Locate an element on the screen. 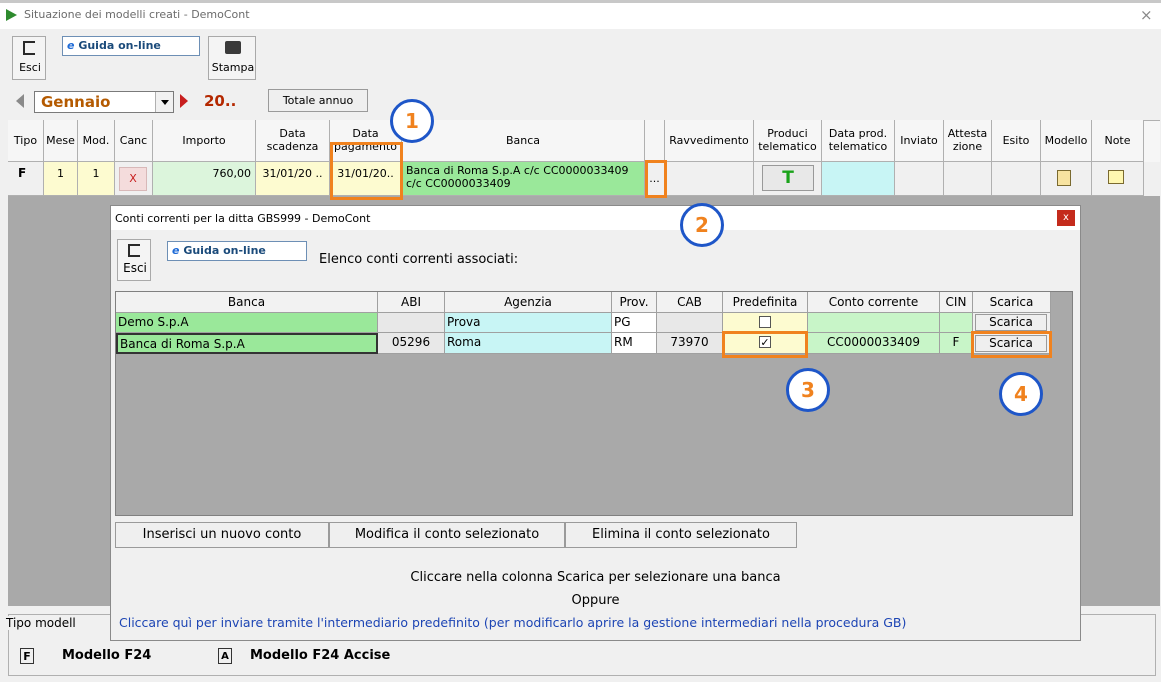  grid-row1-prov: PG is located at coordinates (634, 323).